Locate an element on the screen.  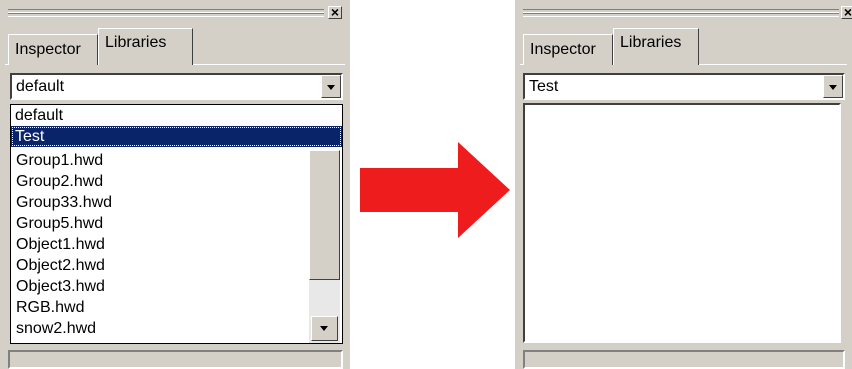
list-item: Group33.hwd is located at coordinates (161, 202).